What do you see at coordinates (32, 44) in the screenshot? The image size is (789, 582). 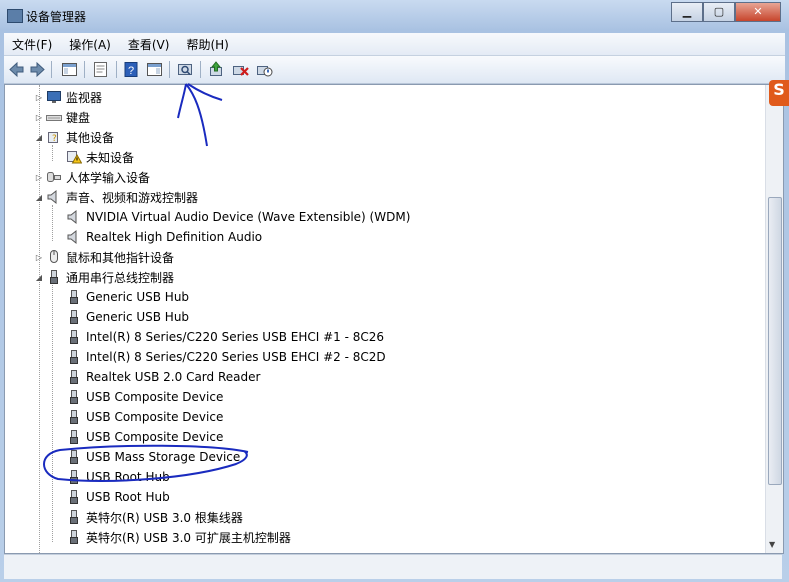 I see `menu-file: 文件(F)` at bounding box center [32, 44].